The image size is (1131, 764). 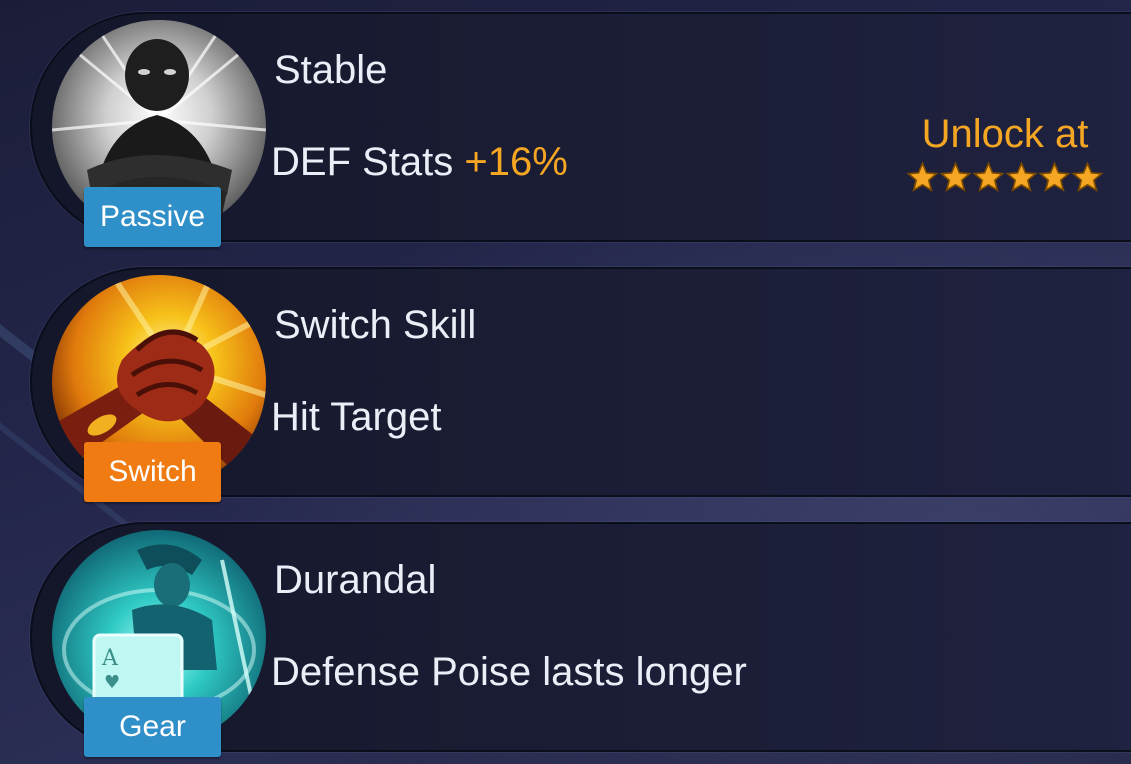 I want to click on unlock-label: Unlock at, so click(x=1005, y=134).